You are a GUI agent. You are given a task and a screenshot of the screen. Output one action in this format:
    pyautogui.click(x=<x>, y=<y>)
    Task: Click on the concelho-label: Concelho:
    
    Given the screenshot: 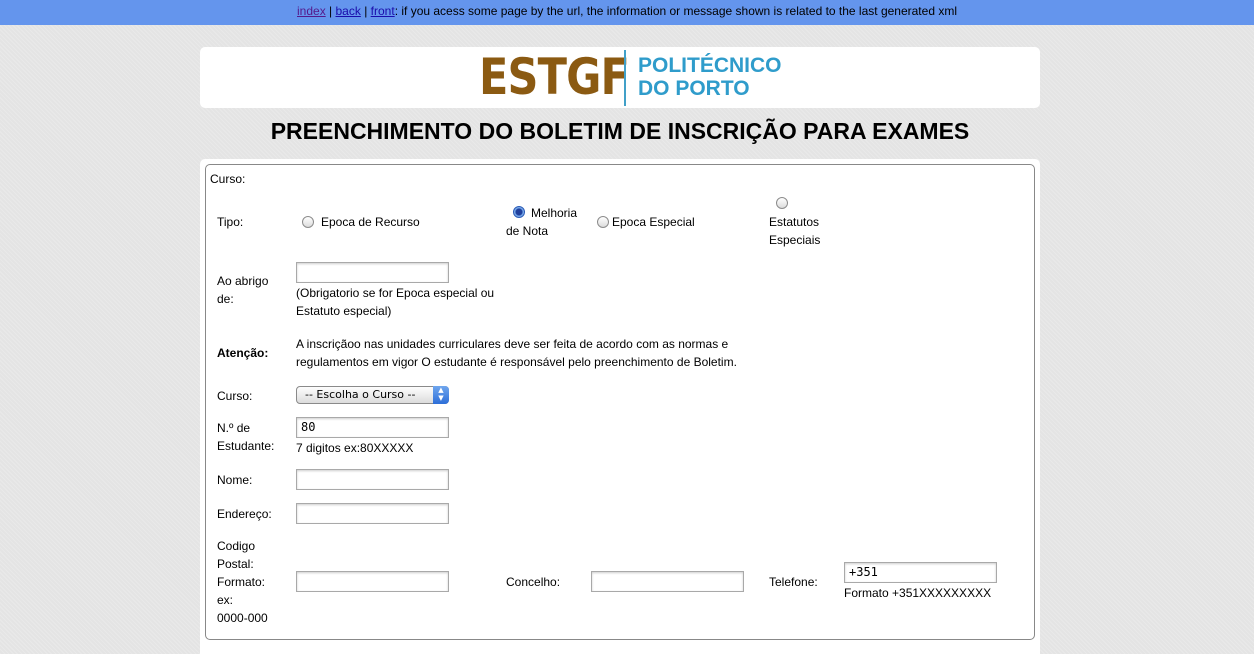 What is the action you would take?
    pyautogui.click(x=533, y=582)
    